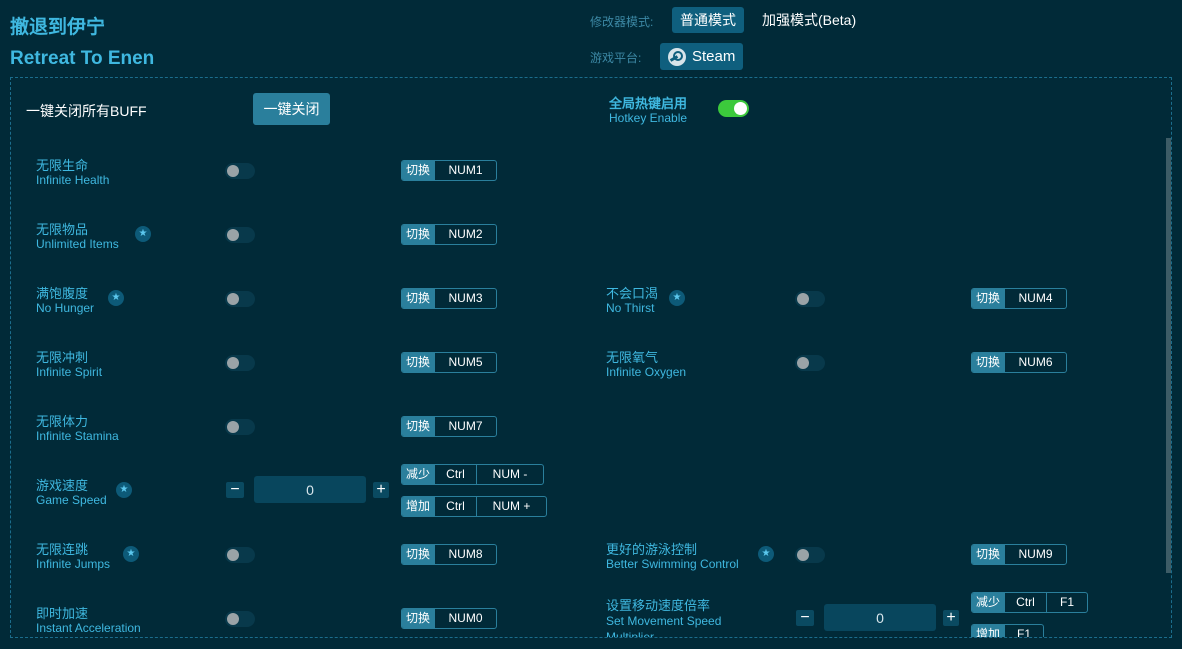 The image size is (1182, 649). What do you see at coordinates (951, 618) in the screenshot?
I see `movement-speed-increase-button: +` at bounding box center [951, 618].